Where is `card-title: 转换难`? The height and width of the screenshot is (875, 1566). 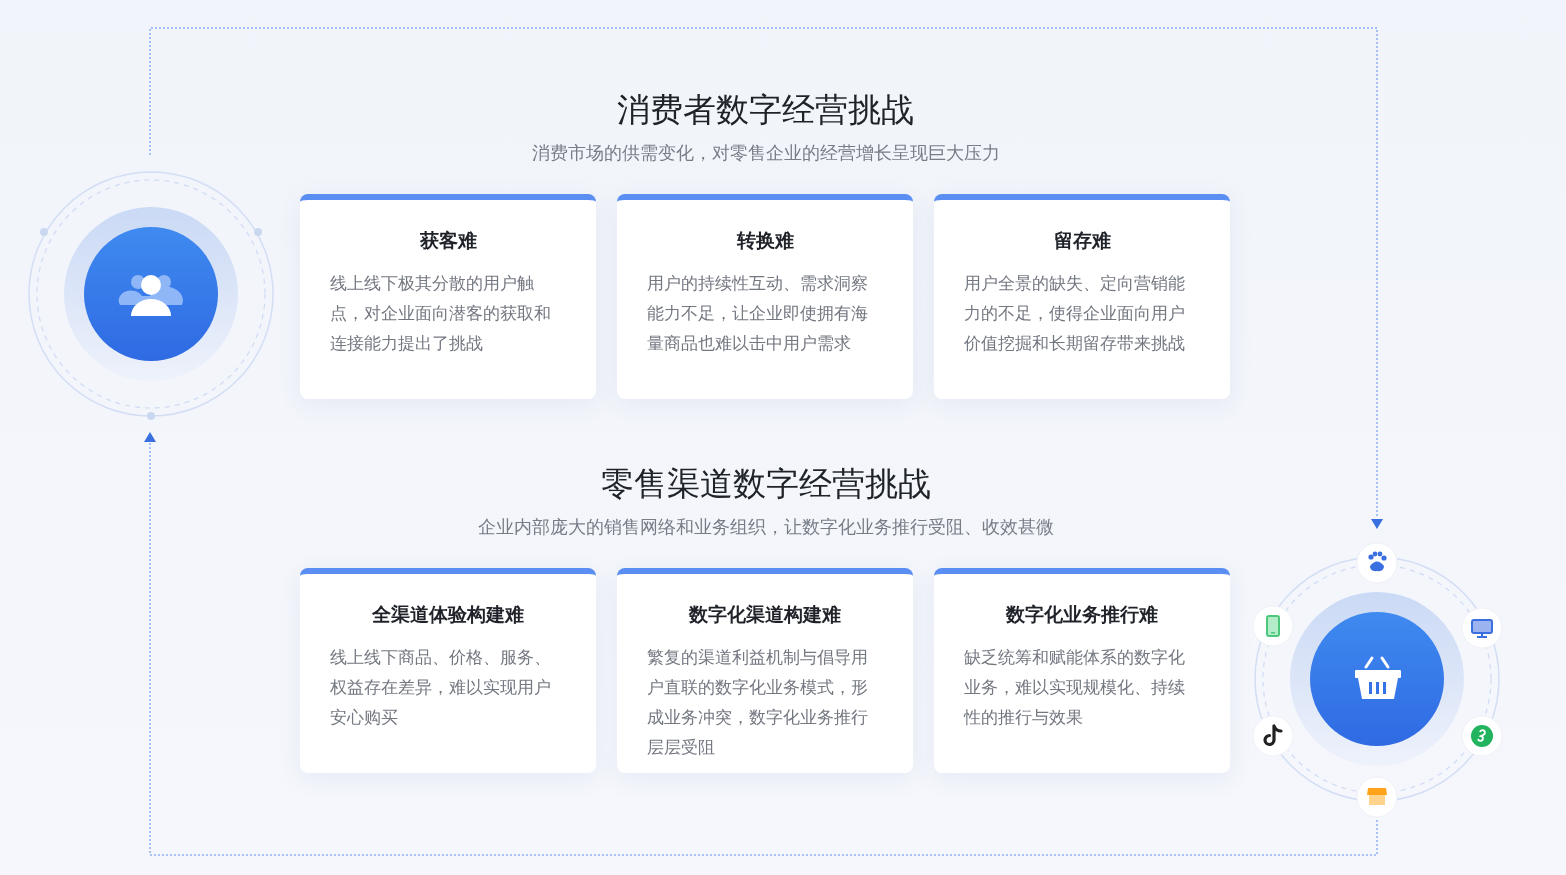
card-title: 转换难 is located at coordinates (765, 240).